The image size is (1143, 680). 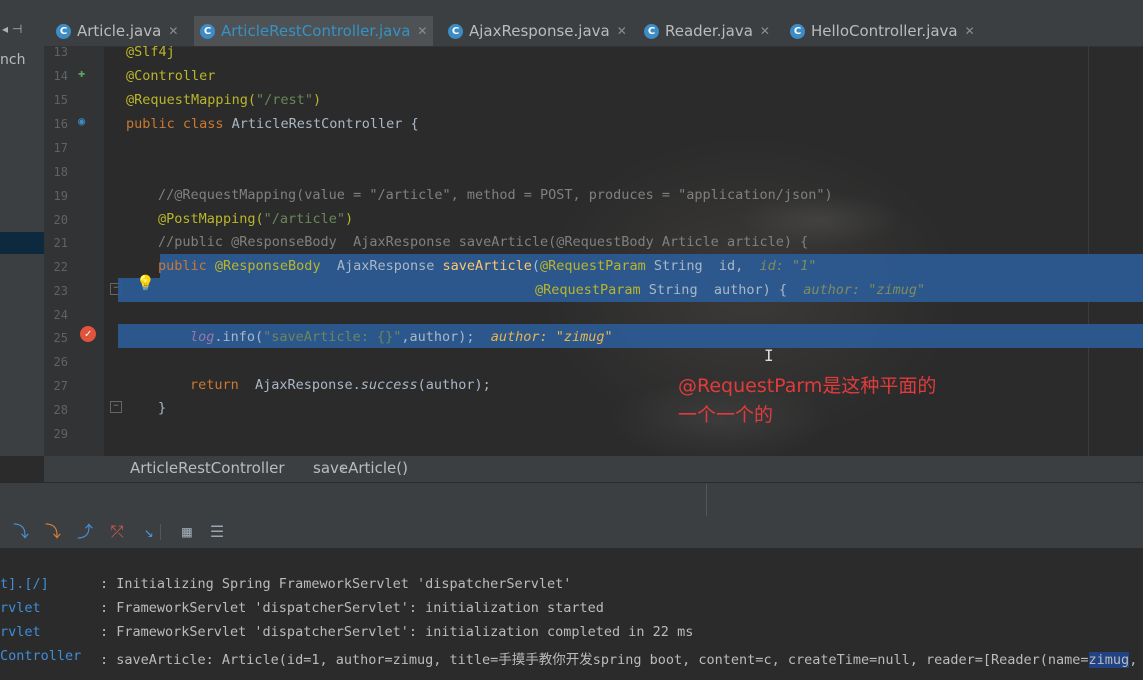 What do you see at coordinates (81, 73) in the screenshot?
I see `bean-icon: ✚` at bounding box center [81, 73].